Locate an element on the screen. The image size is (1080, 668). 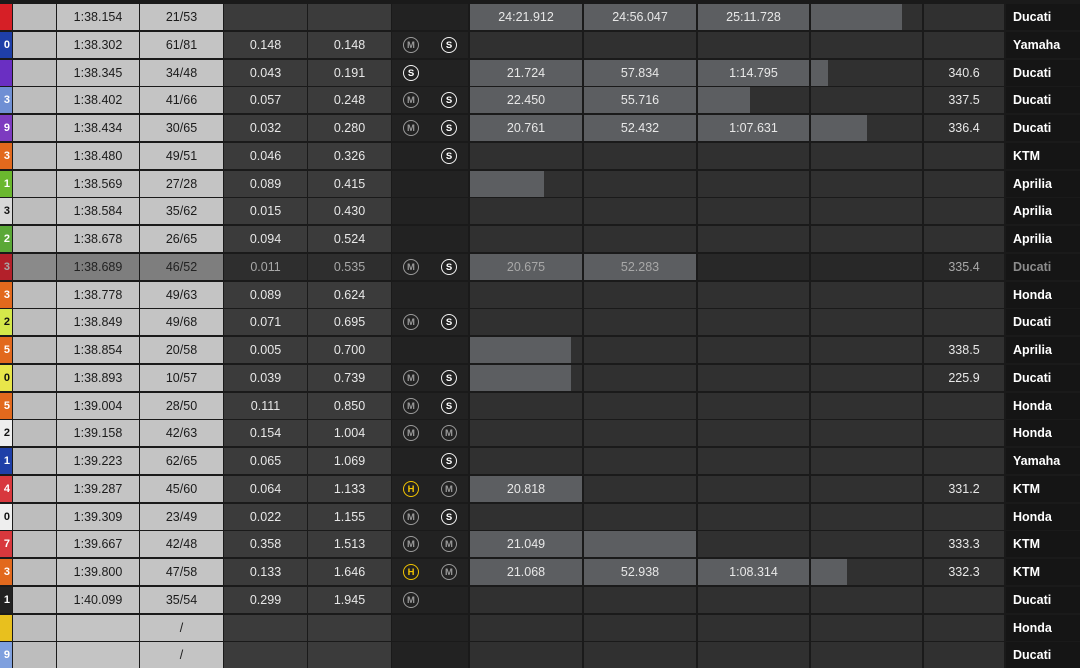
lap-count: 49/51 is located at coordinates (181, 155).